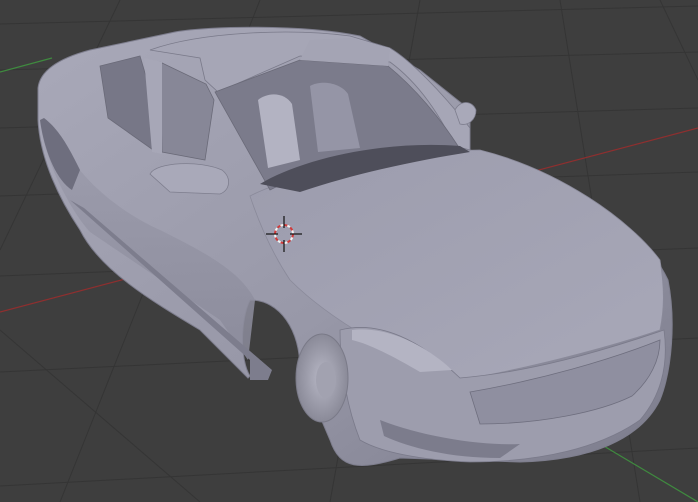 Image resolution: width=698 pixels, height=502 pixels. What do you see at coordinates (26, 65) in the screenshot?
I see `y-axis-line` at bounding box center [26, 65].